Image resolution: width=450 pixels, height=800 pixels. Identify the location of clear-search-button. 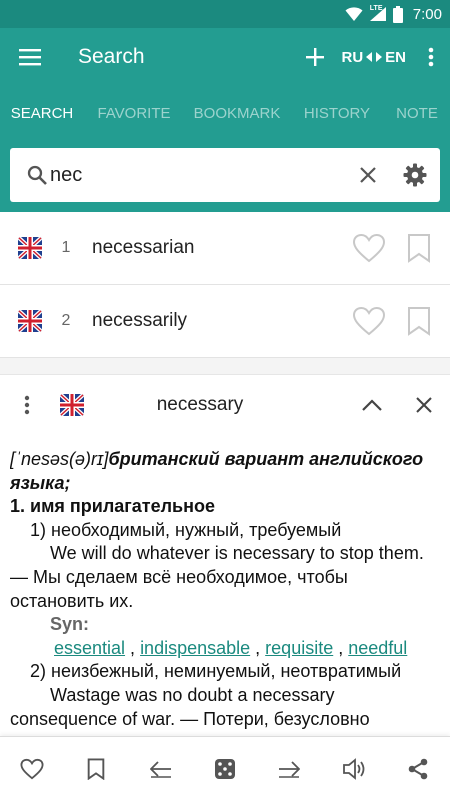
(368, 175).